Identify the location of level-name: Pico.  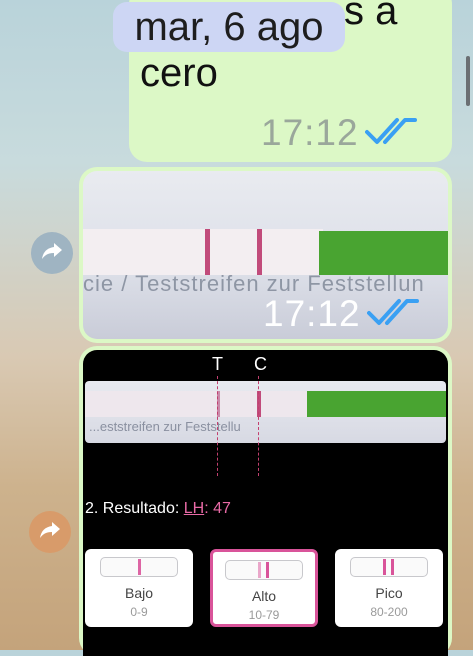
(389, 593).